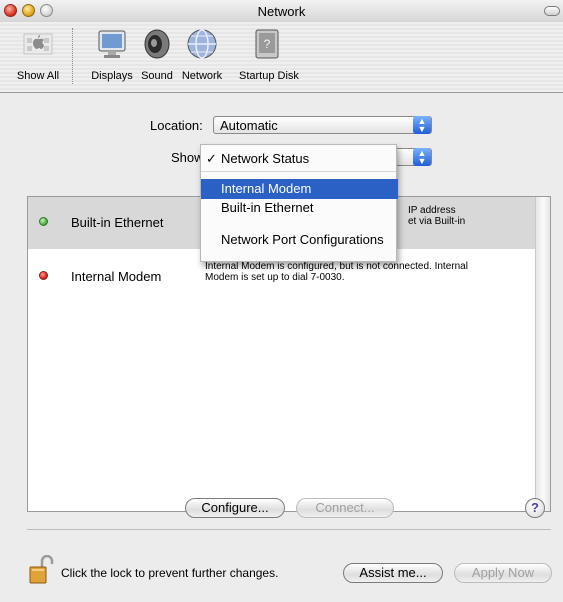 This screenshot has width=563, height=602. I want to click on speaker-icon, so click(157, 44).